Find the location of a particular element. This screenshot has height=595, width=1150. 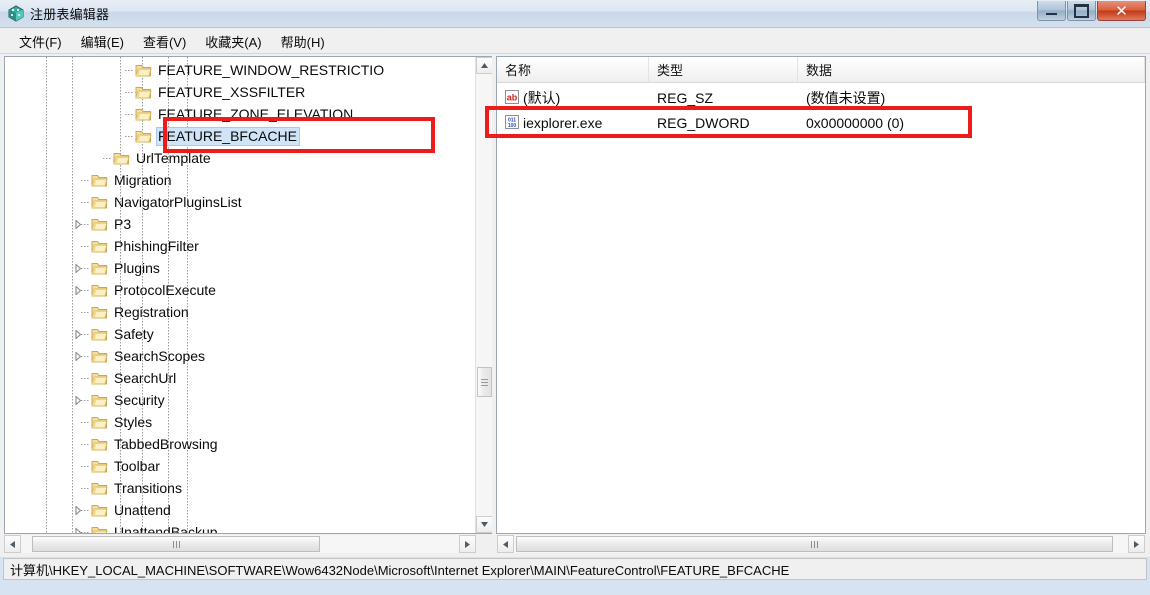

registry-value-row: ab (默认) REG_SZ (数值未设置) is located at coordinates (821, 97).